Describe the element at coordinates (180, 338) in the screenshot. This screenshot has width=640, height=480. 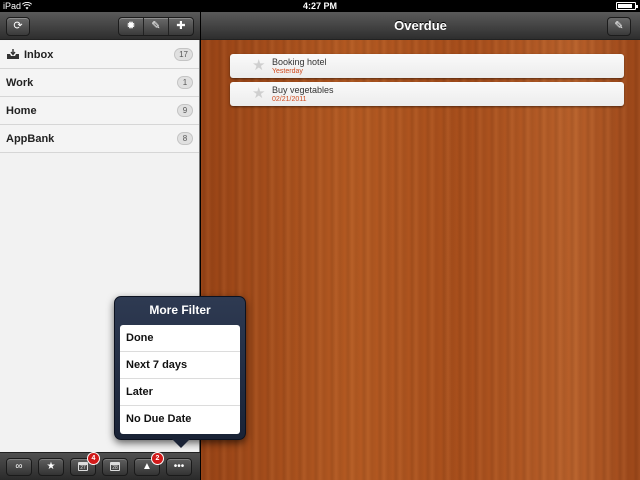
I see `filter-option-done: Done` at that location.